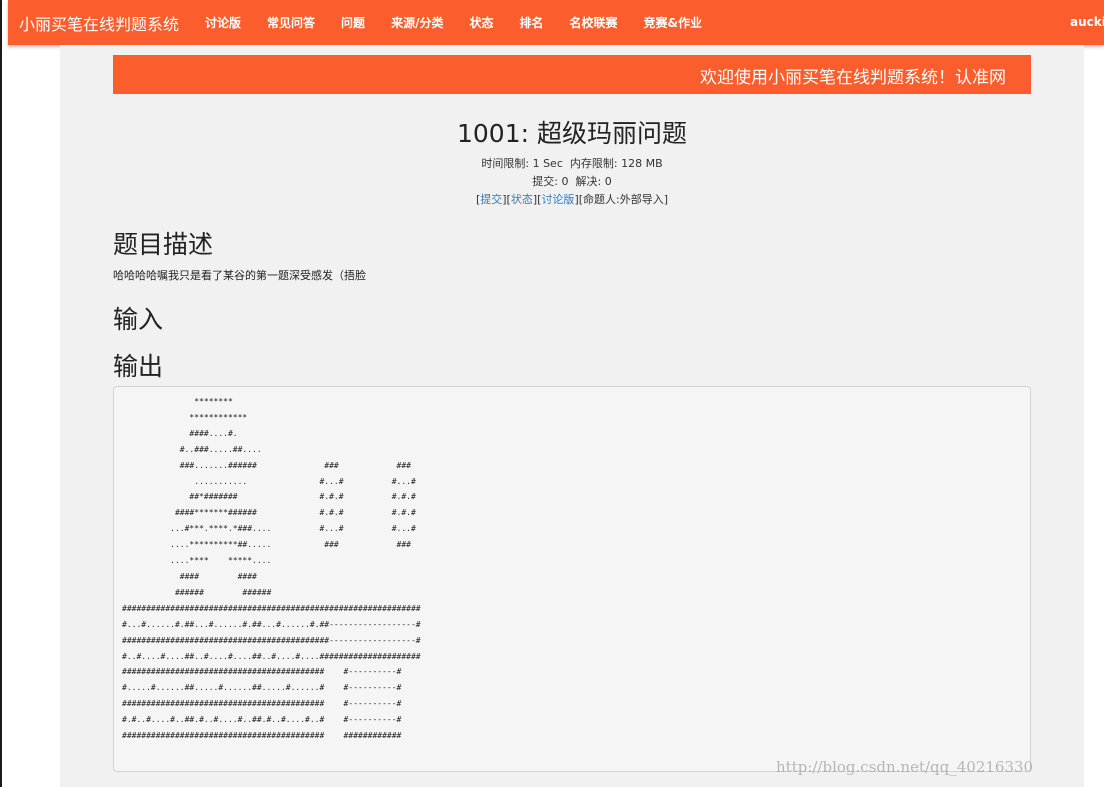 Image resolution: width=1104 pixels, height=787 pixels. I want to click on window-border, so click(1, 393).